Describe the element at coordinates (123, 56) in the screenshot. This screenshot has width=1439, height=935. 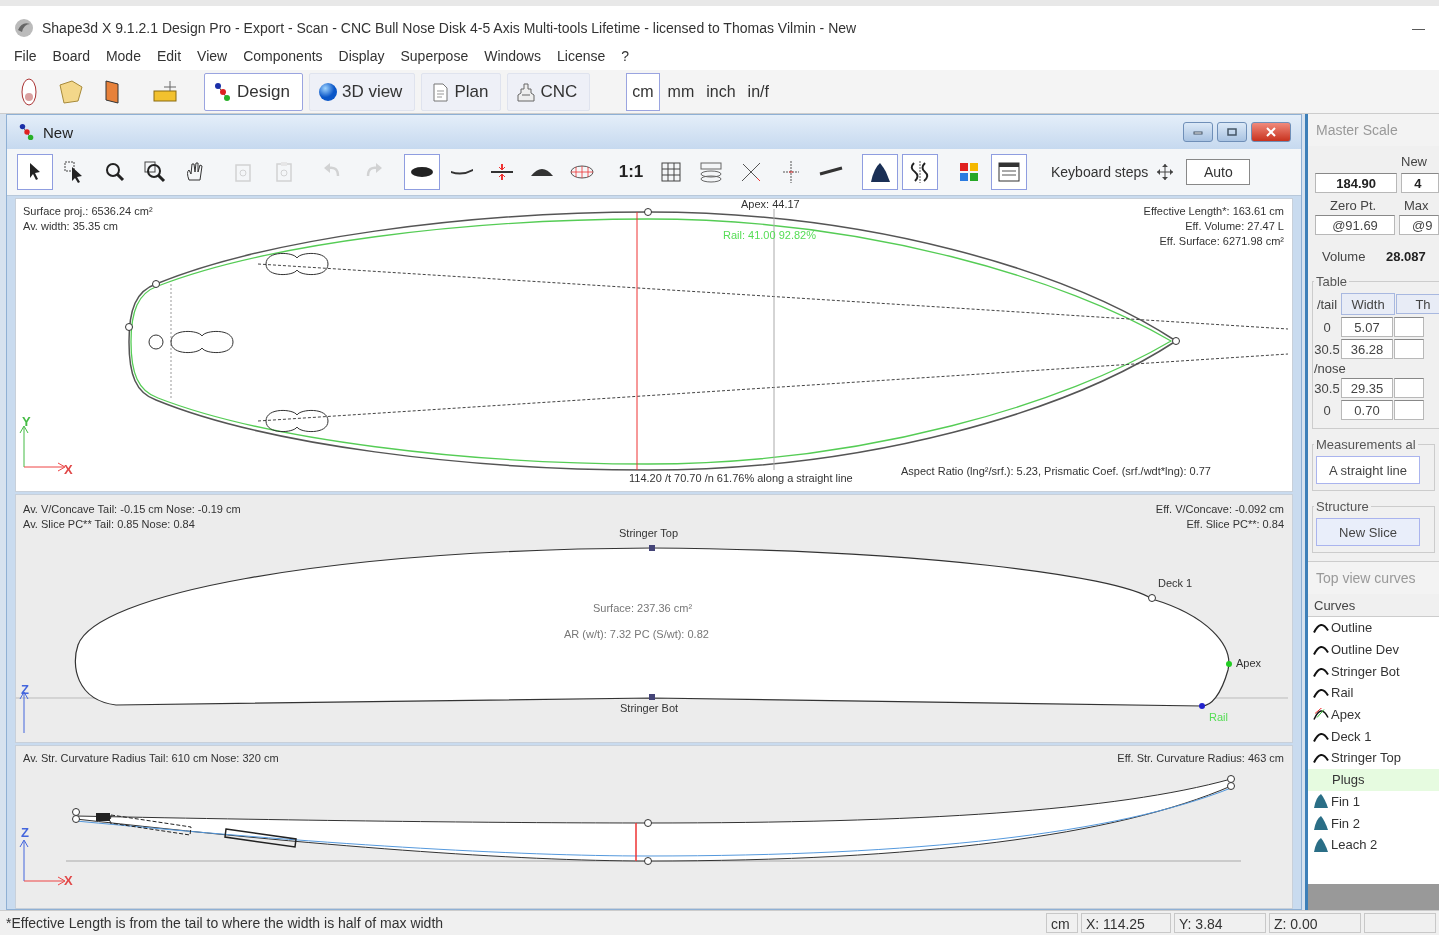
I see `menu-item: Mode` at that location.